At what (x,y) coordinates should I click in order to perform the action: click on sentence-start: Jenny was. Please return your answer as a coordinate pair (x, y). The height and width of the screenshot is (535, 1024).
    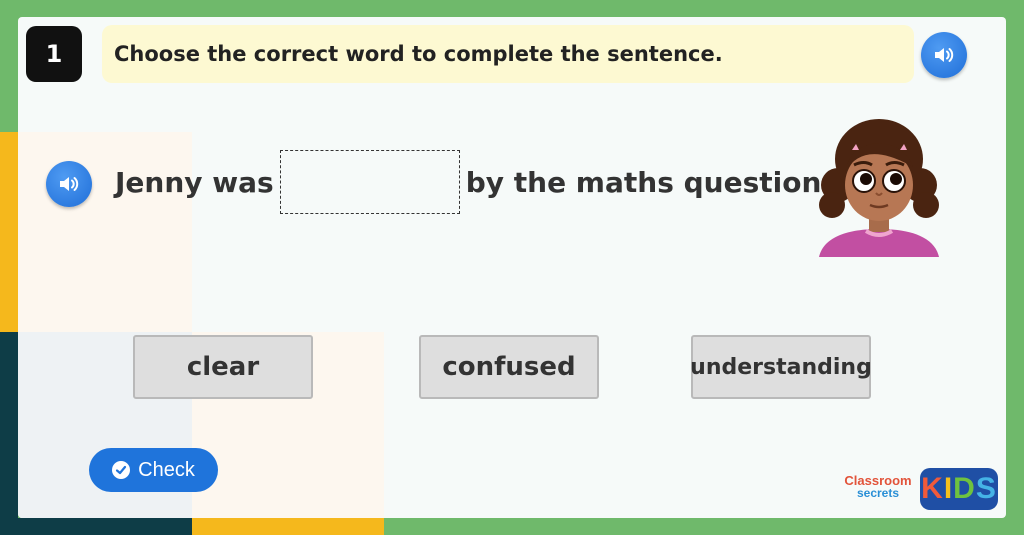
    Looking at the image, I should click on (194, 182).